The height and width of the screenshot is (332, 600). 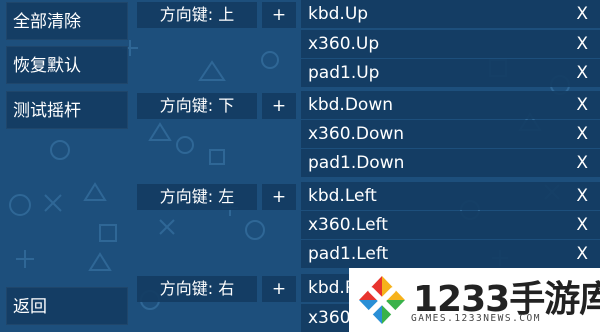 What do you see at coordinates (329, 318) in the screenshot?
I see `binding-label: x360` at bounding box center [329, 318].